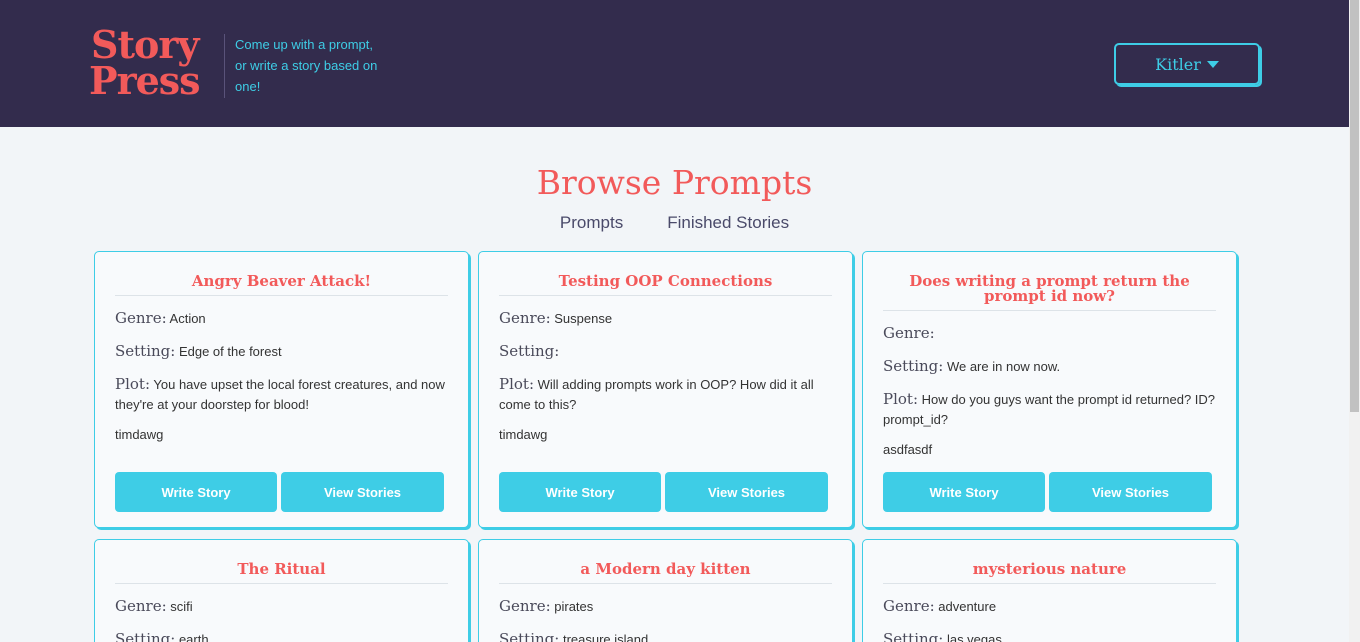 The image size is (1360, 642). I want to click on setting-field: Setting: Edge of the forest, so click(281, 351).